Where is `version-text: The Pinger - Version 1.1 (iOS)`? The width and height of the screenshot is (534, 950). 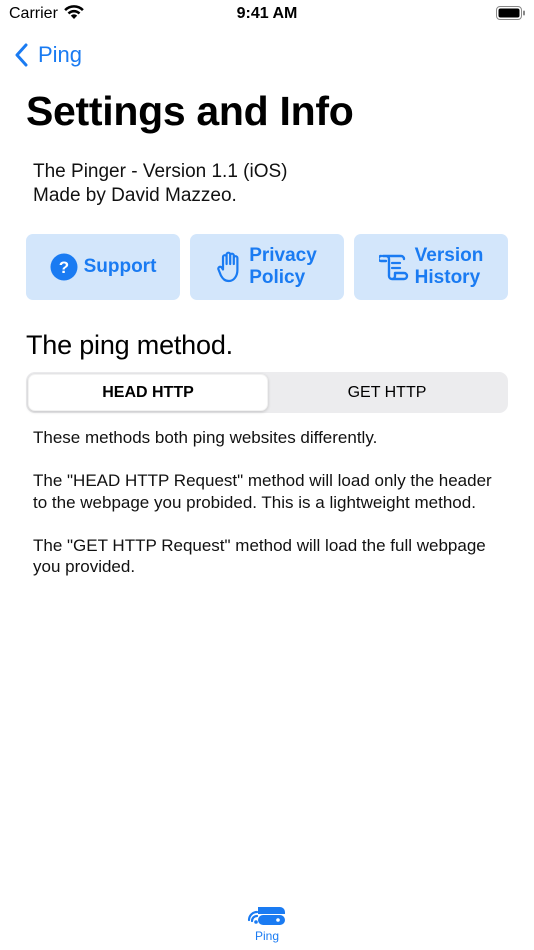 version-text: The Pinger - Version 1.1 (iOS) is located at coordinates (160, 171).